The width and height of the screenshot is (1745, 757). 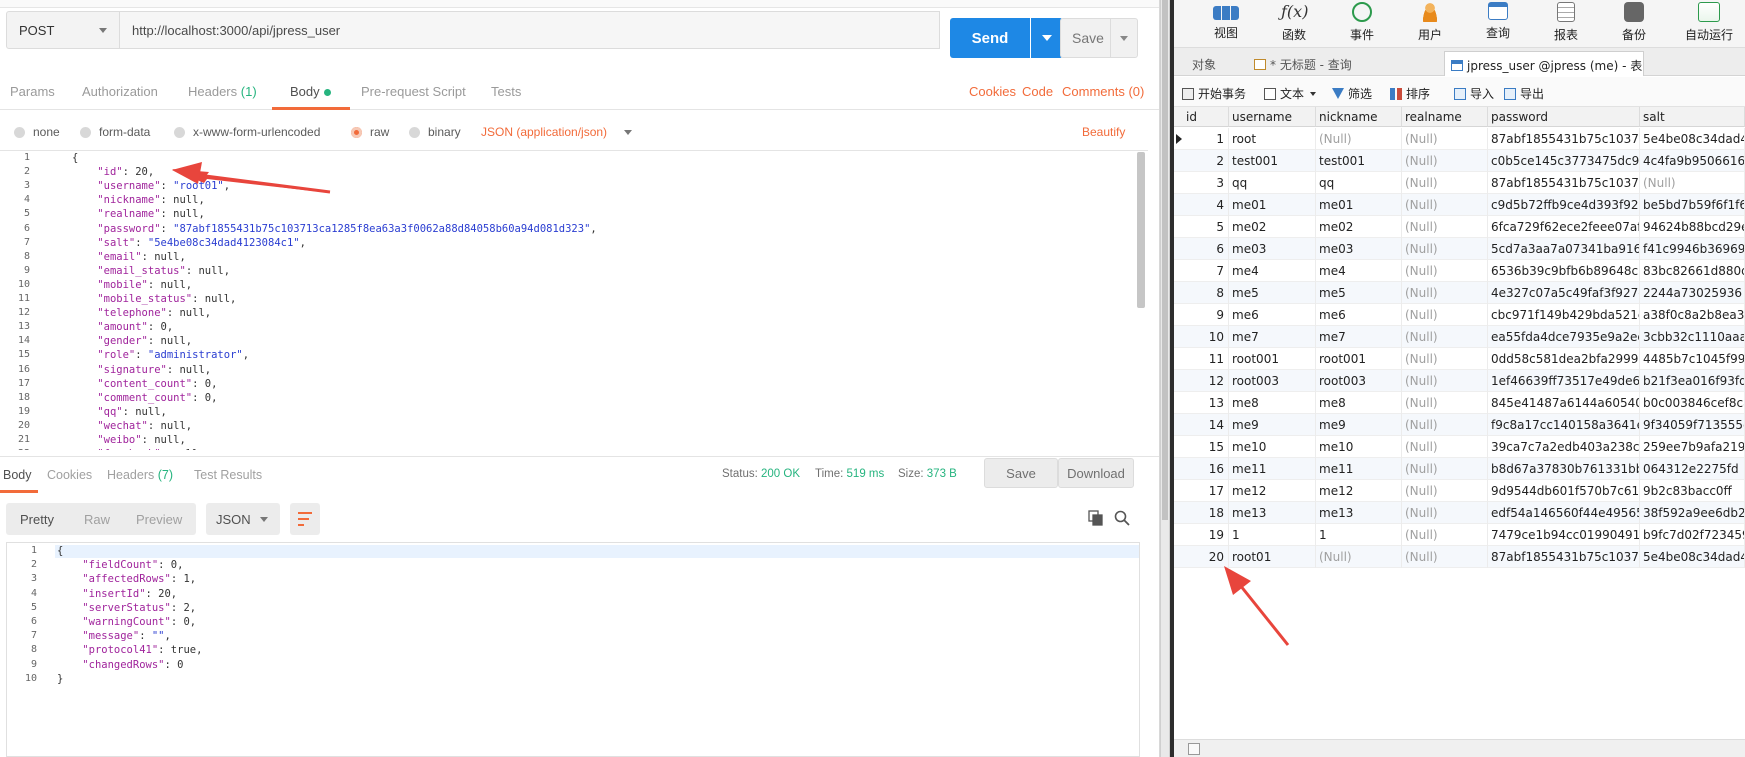 What do you see at coordinates (1359, 337) in the screenshot?
I see `cell-nickname: me7` at bounding box center [1359, 337].